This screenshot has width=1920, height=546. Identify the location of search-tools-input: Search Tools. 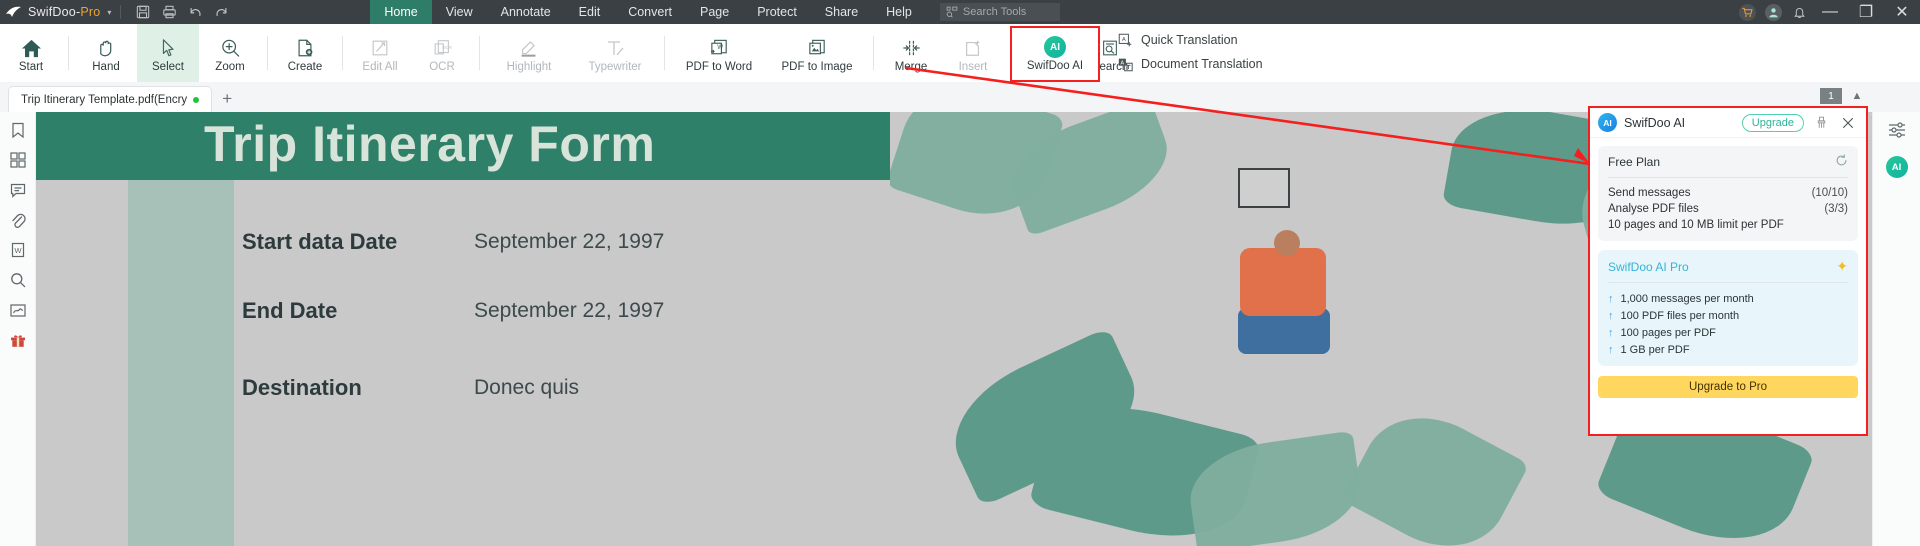
(999, 12).